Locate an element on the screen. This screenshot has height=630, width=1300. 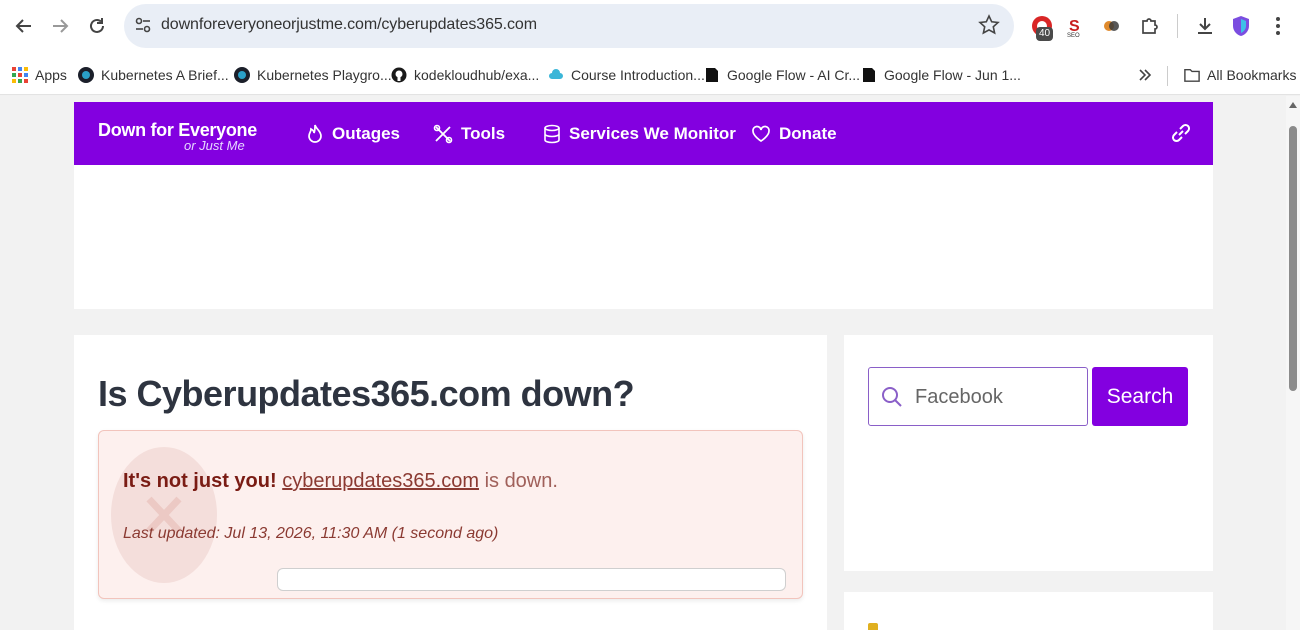
all-bookmarks-button: All Bookmarks is located at coordinates (1240, 75).